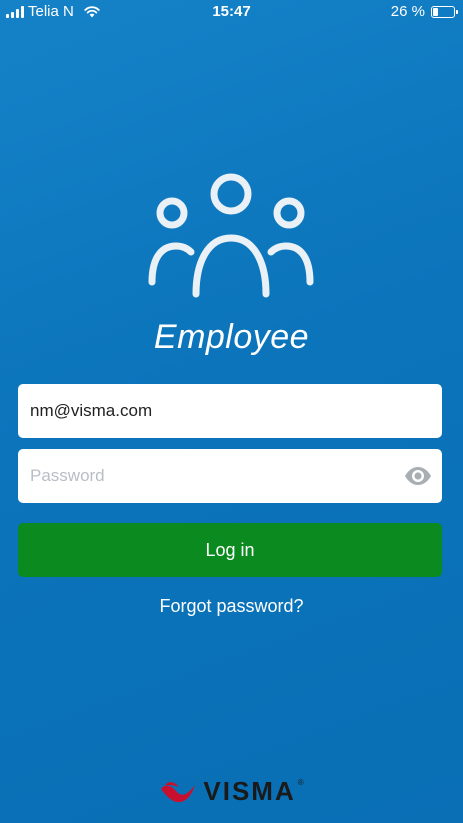 The height and width of the screenshot is (823, 463). What do you see at coordinates (435, 11) in the screenshot?
I see `battery-level-fill` at bounding box center [435, 11].